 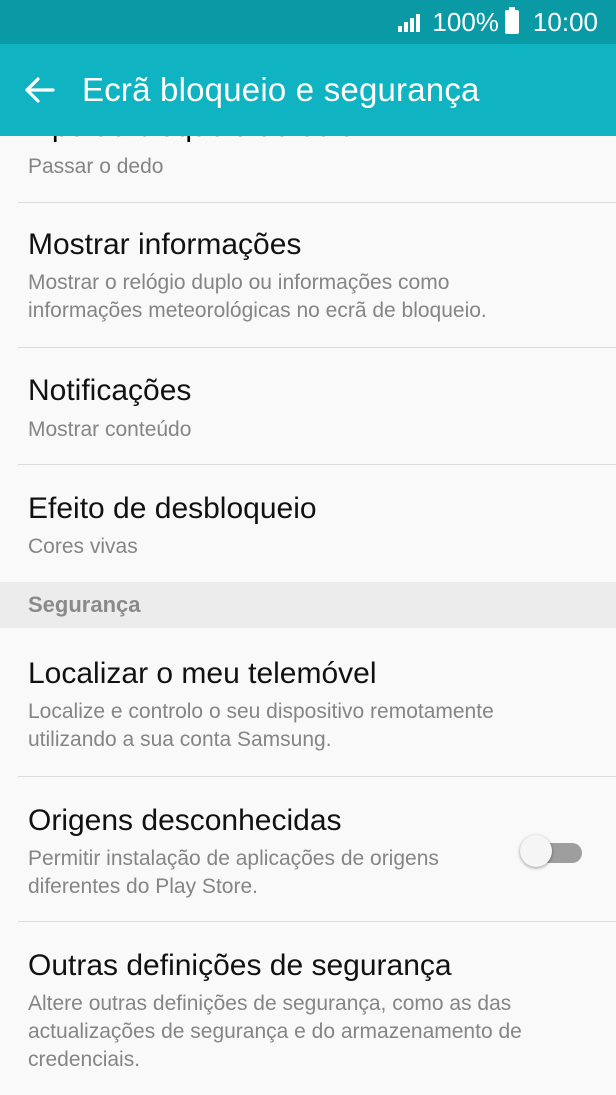 I want to click on back-arrow-icon, so click(x=40, y=90).